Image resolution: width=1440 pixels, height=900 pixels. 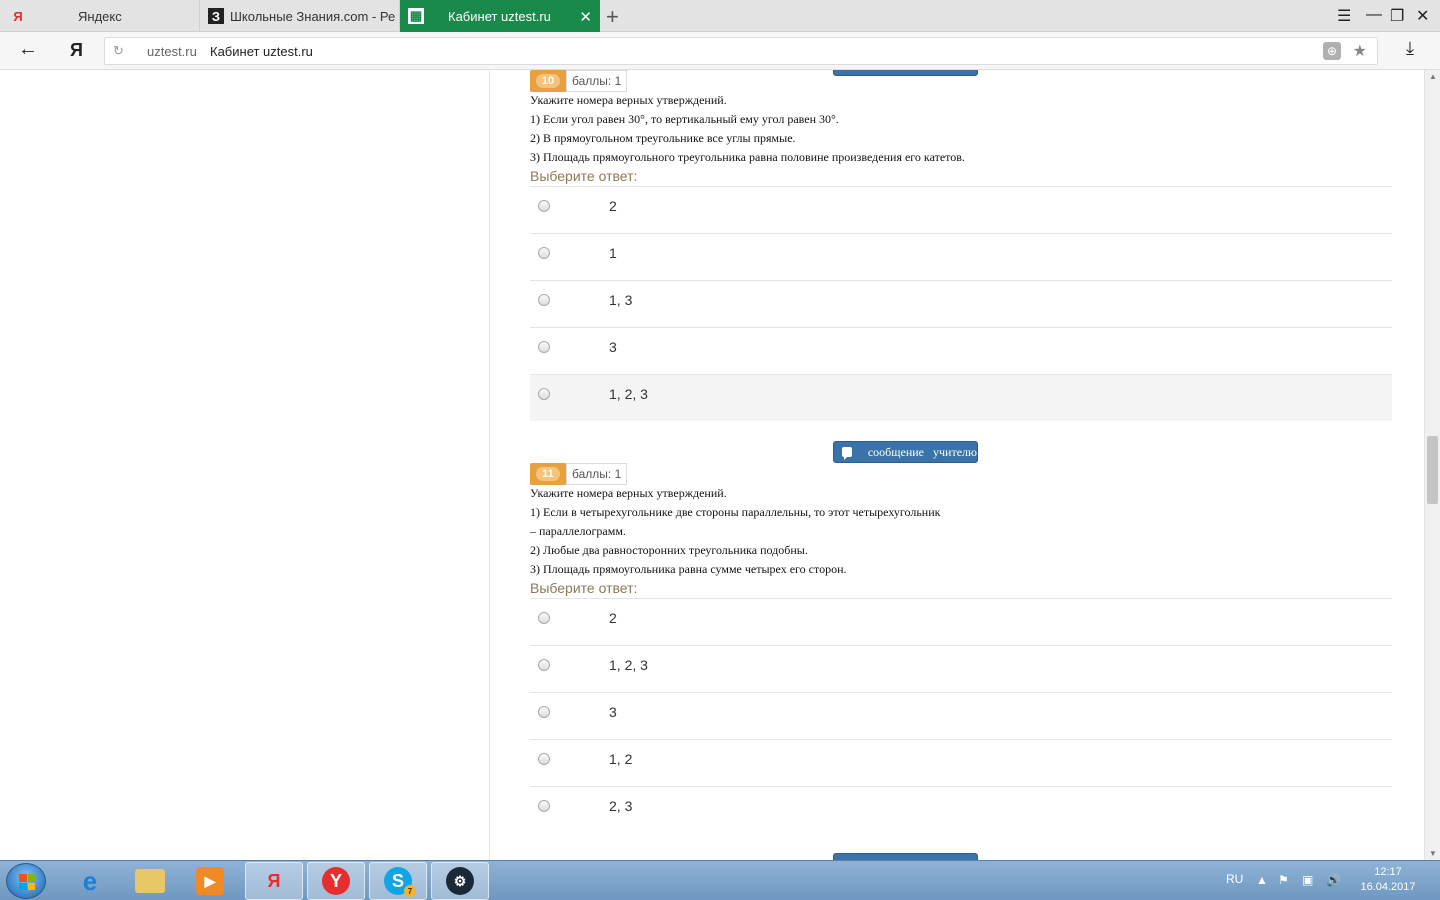 What do you see at coordinates (1332, 51) in the screenshot?
I see `protect-icon: ⊕` at bounding box center [1332, 51].